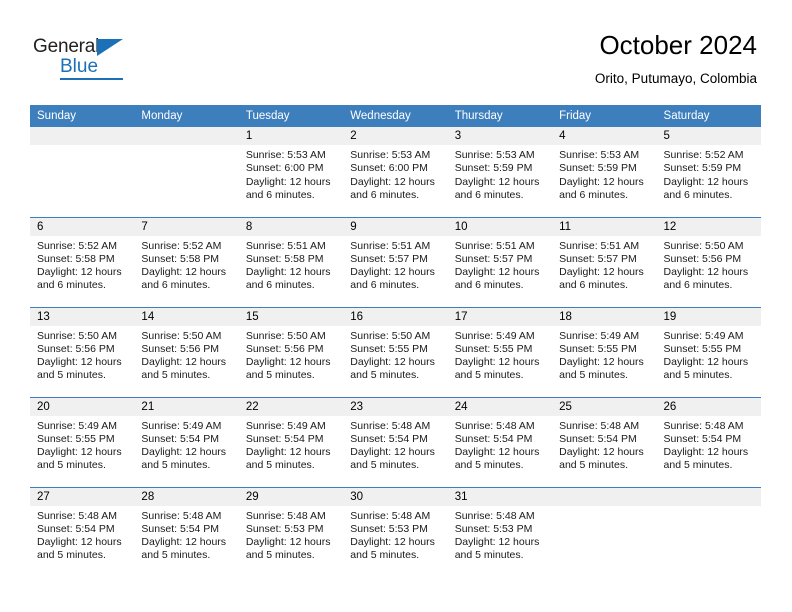  Describe the element at coordinates (186, 406) in the screenshot. I see `day-number: 21` at that location.